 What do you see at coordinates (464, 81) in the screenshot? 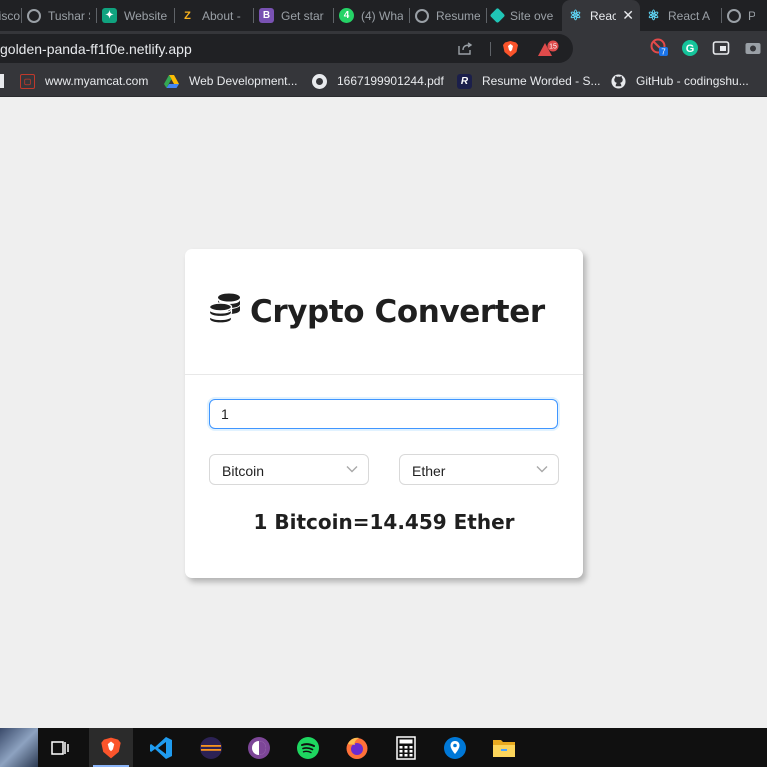
I see `resume-worded-icon: R` at bounding box center [464, 81].